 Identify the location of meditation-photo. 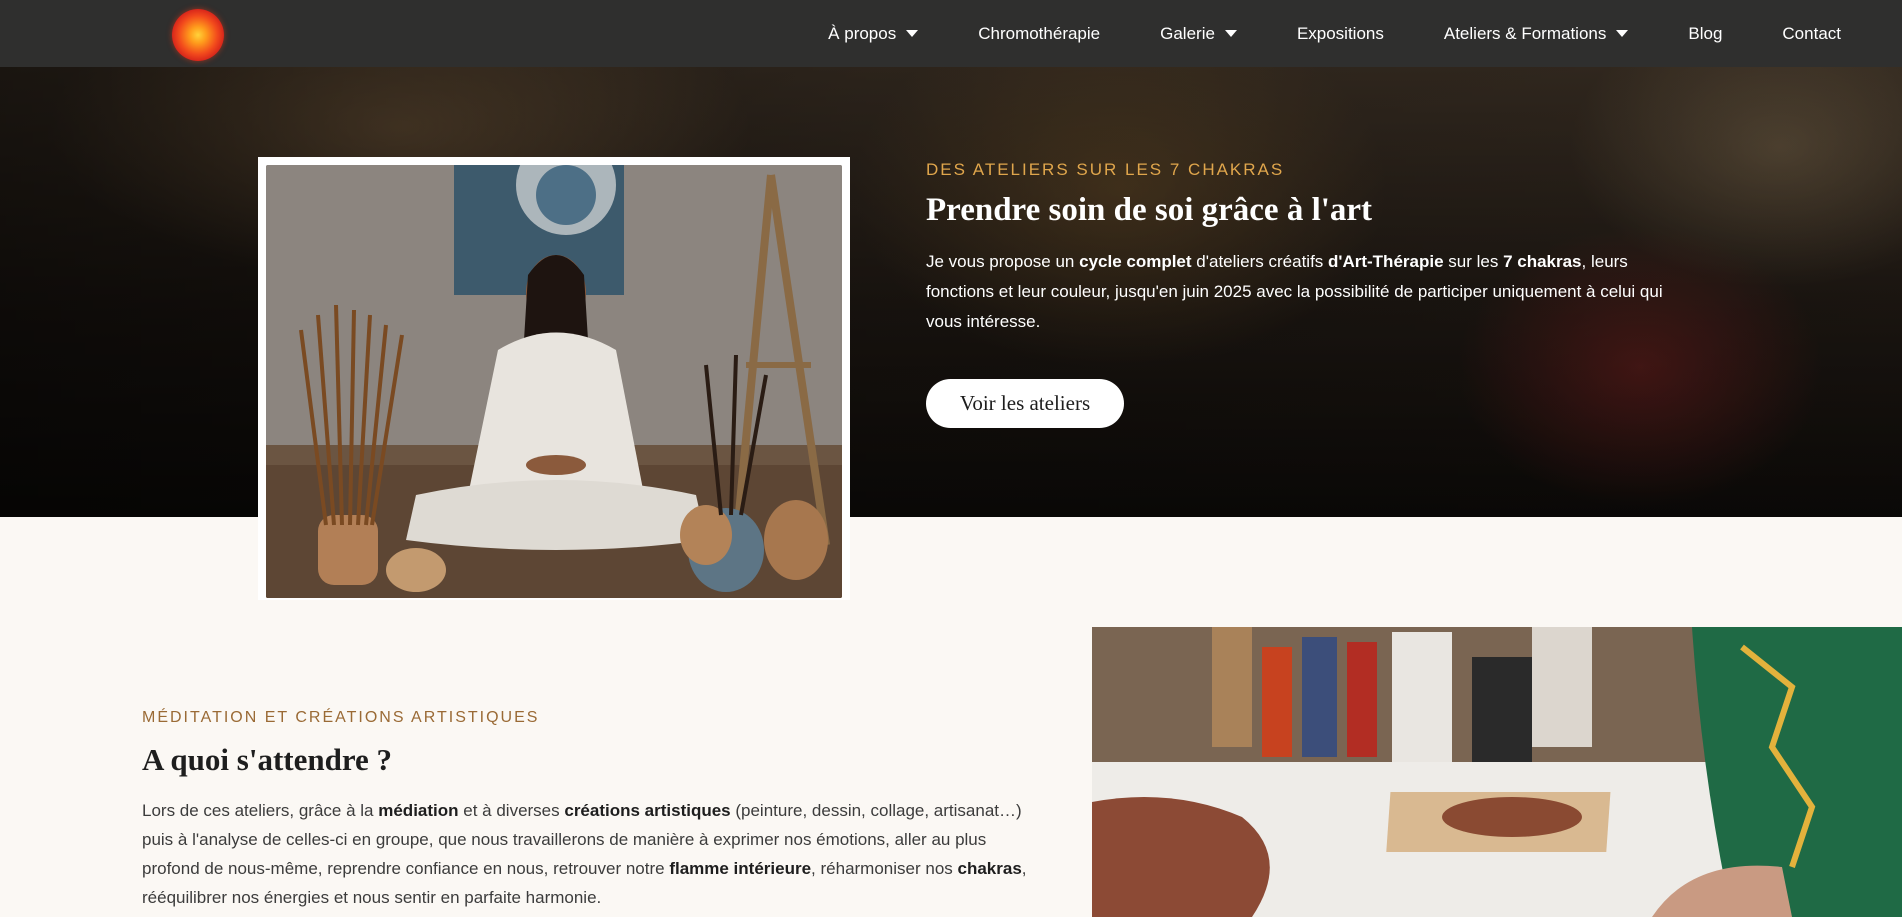
(554, 381).